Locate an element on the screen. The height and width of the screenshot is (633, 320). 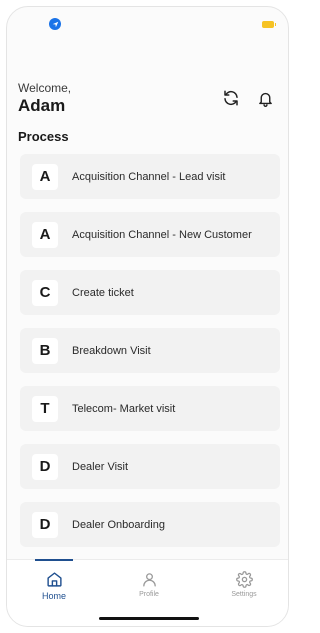
process-letter-badge: B is located at coordinates (45, 350).